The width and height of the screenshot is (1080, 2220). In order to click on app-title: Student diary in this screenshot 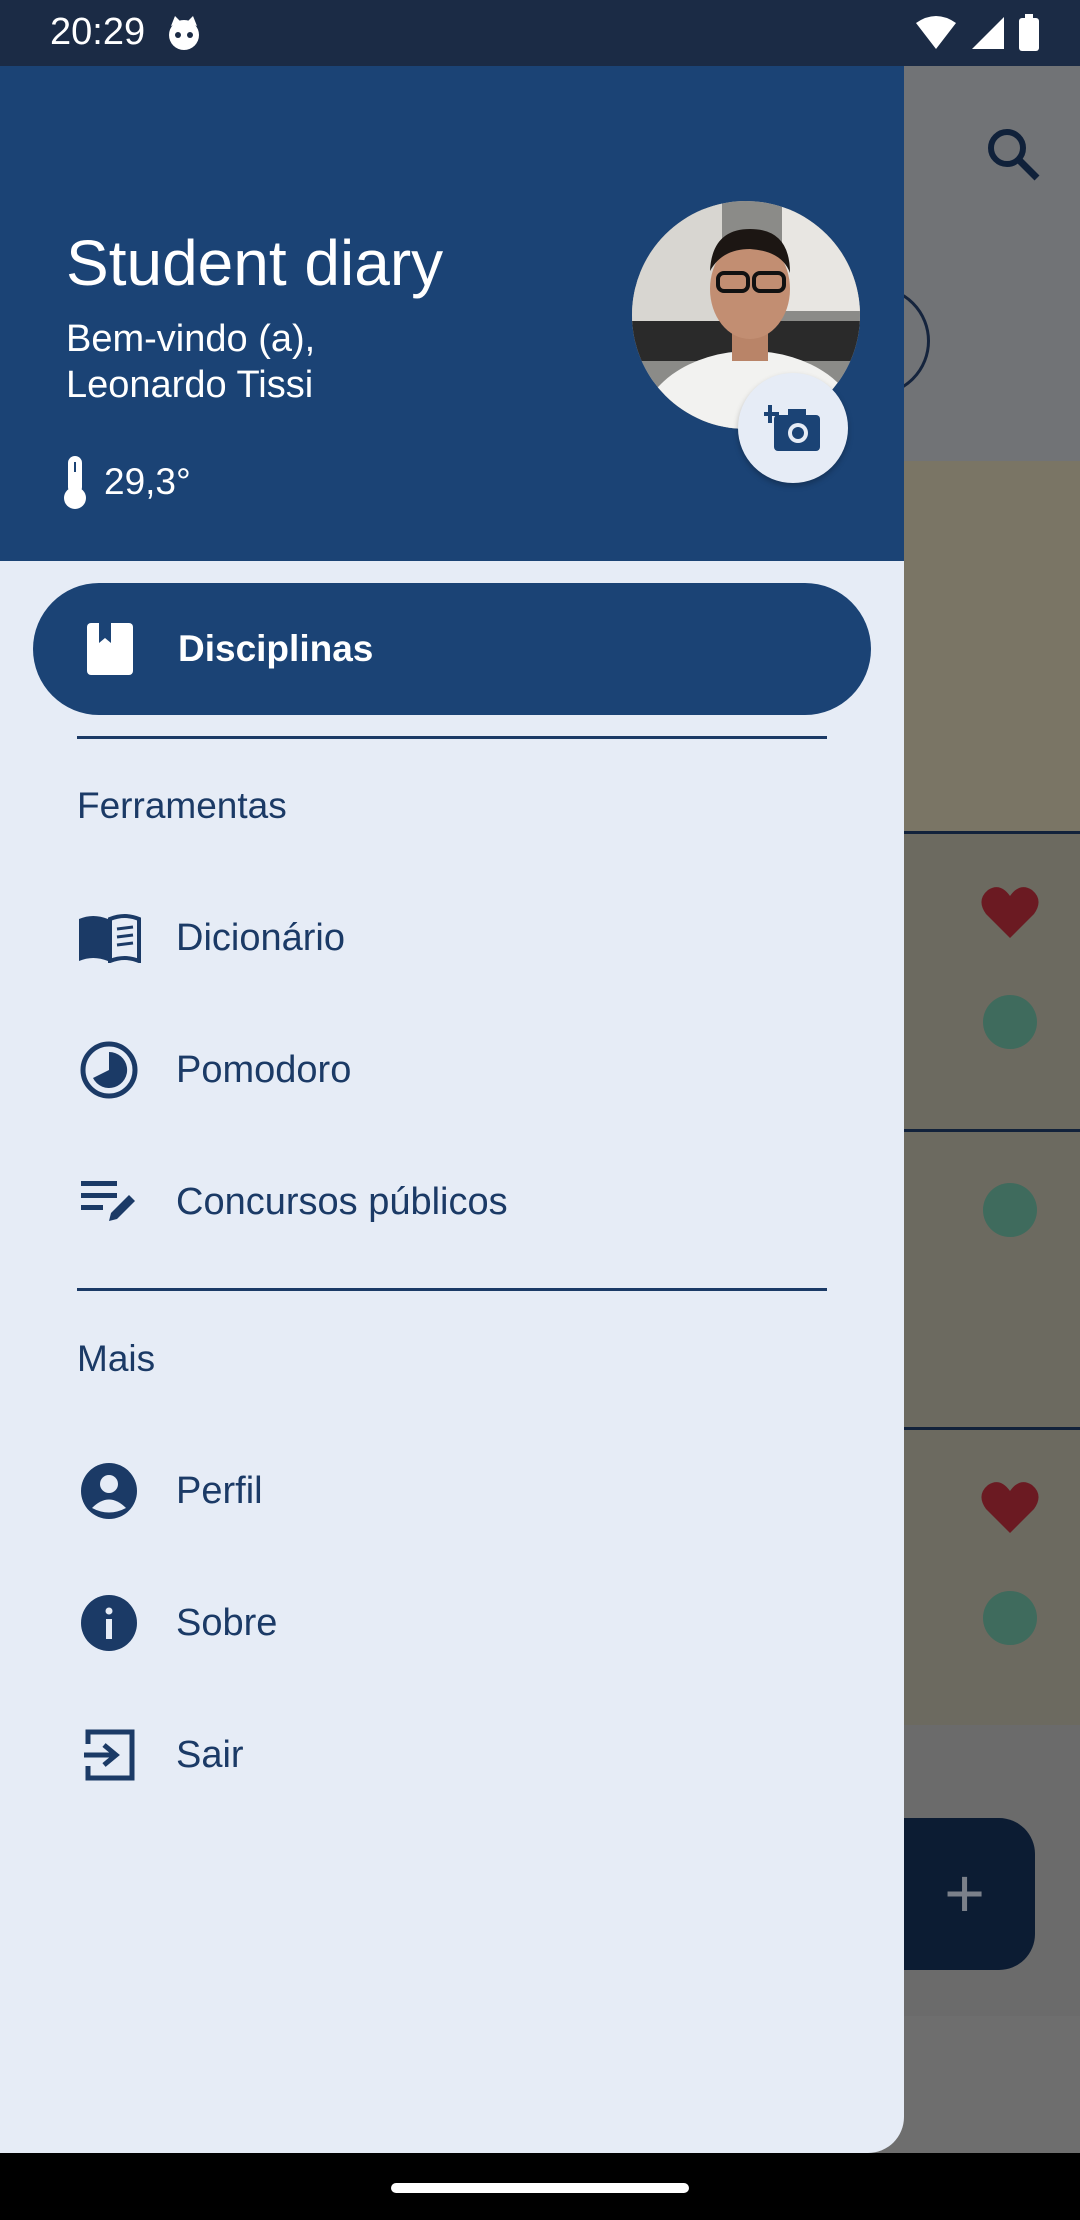, I will do `click(255, 263)`.